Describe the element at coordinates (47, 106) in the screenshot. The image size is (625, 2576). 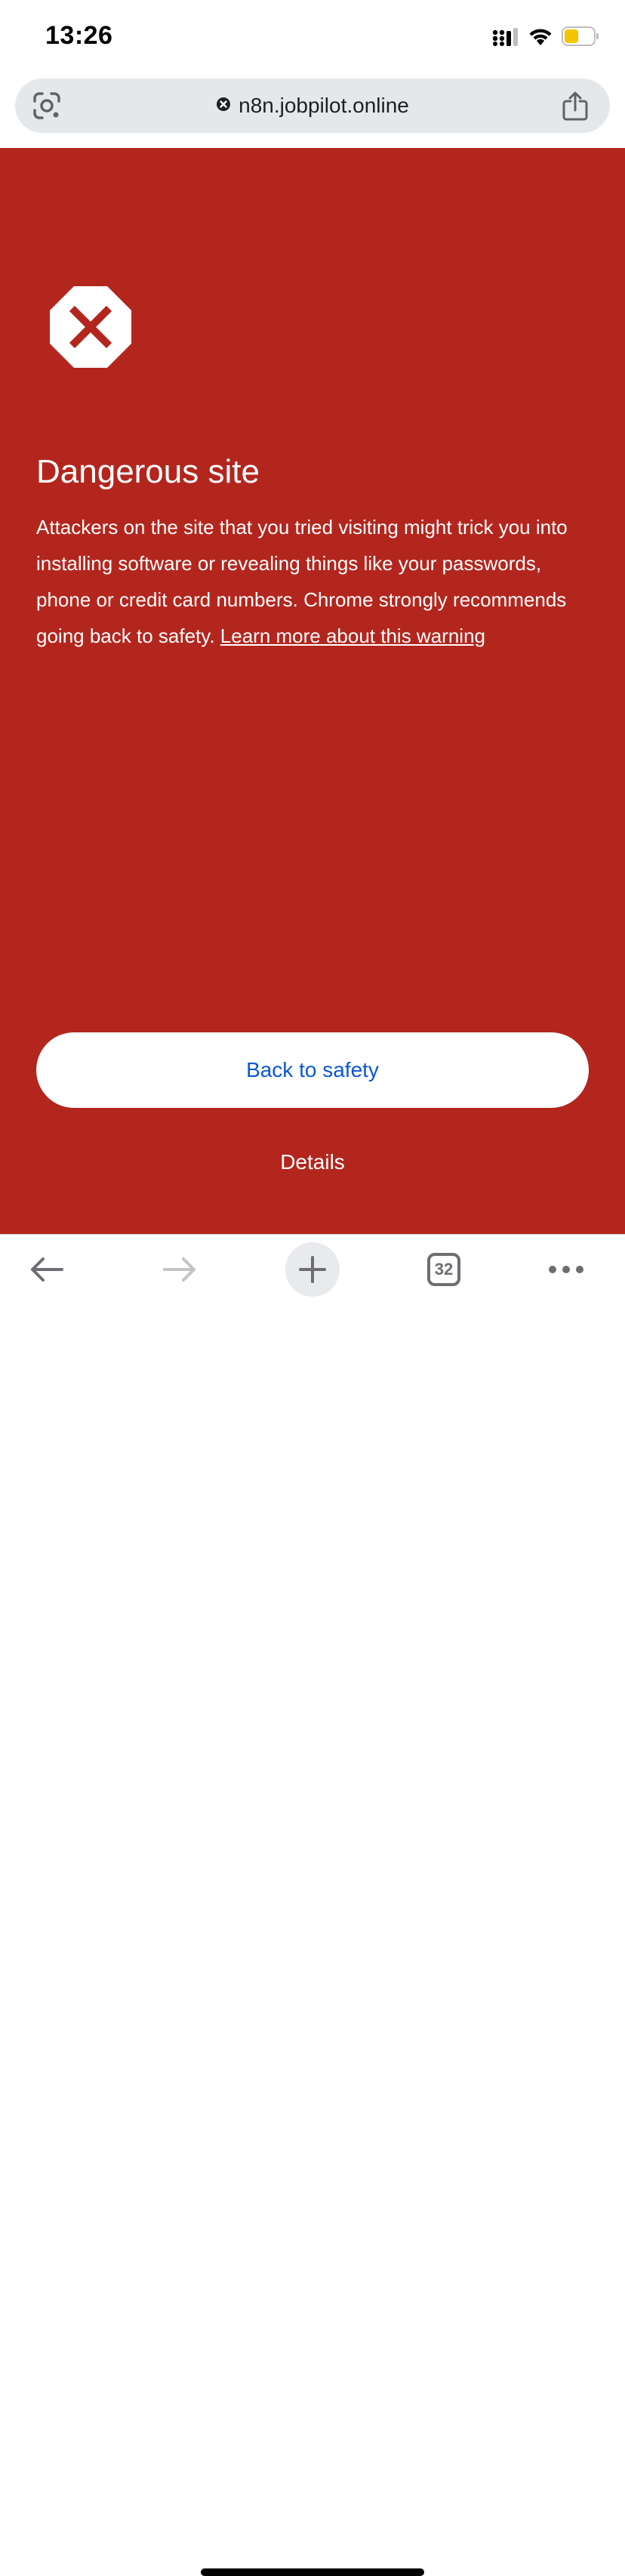
I see `google-lens-icon` at that location.